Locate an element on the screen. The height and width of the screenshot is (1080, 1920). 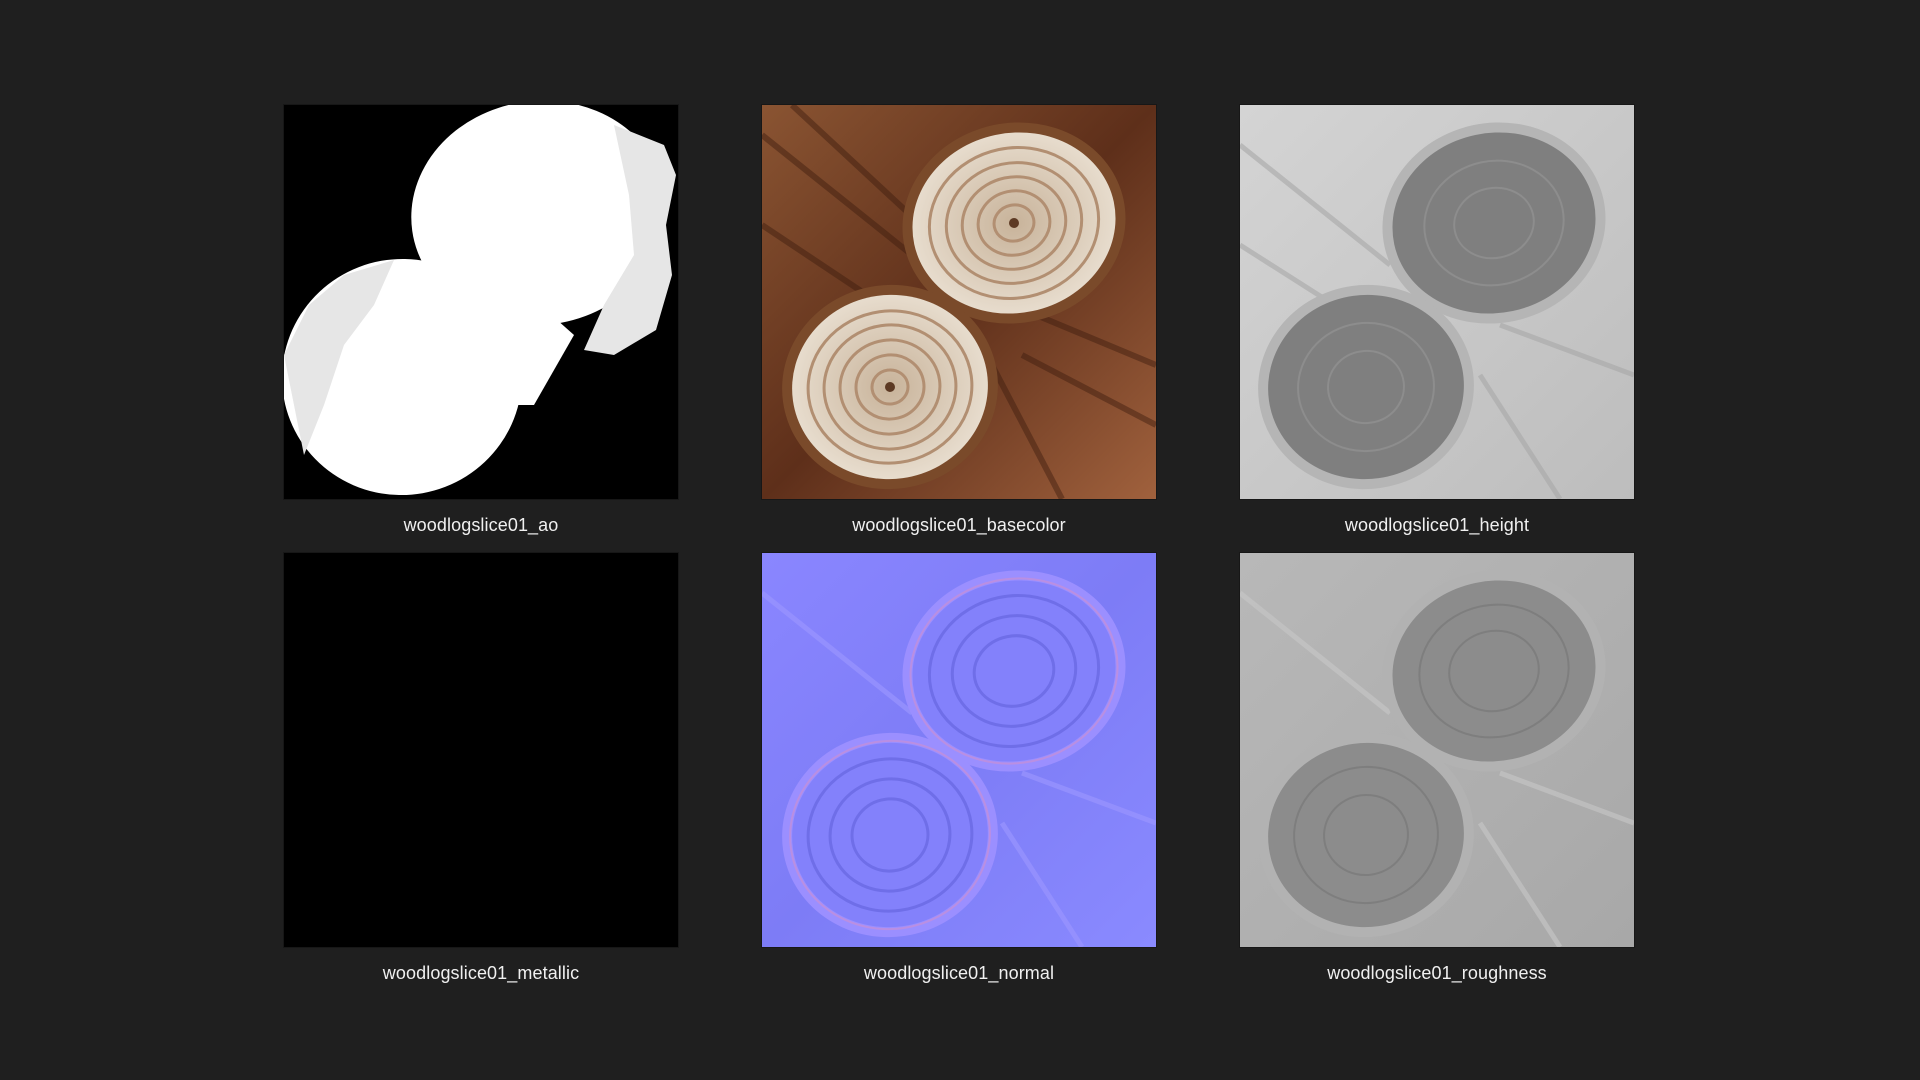
height-map-thumbnail is located at coordinates (1437, 302).